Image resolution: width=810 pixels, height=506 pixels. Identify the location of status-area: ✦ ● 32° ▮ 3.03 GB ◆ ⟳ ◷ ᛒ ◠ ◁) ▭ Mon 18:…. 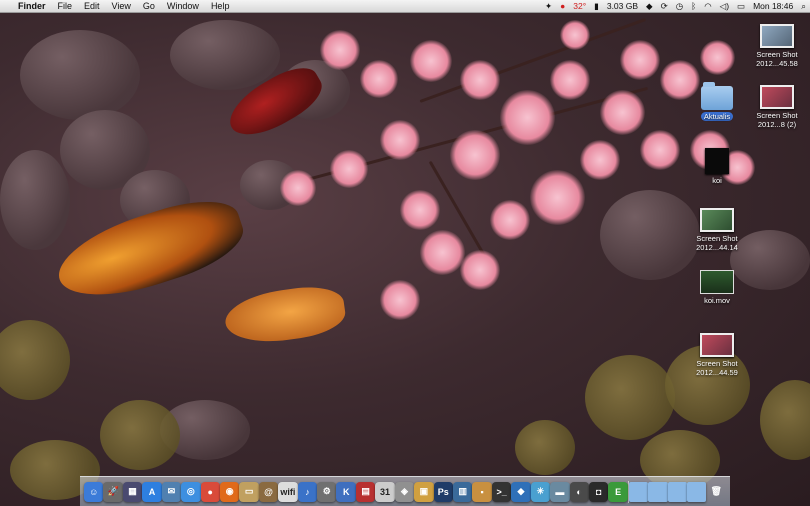
(675, 6).